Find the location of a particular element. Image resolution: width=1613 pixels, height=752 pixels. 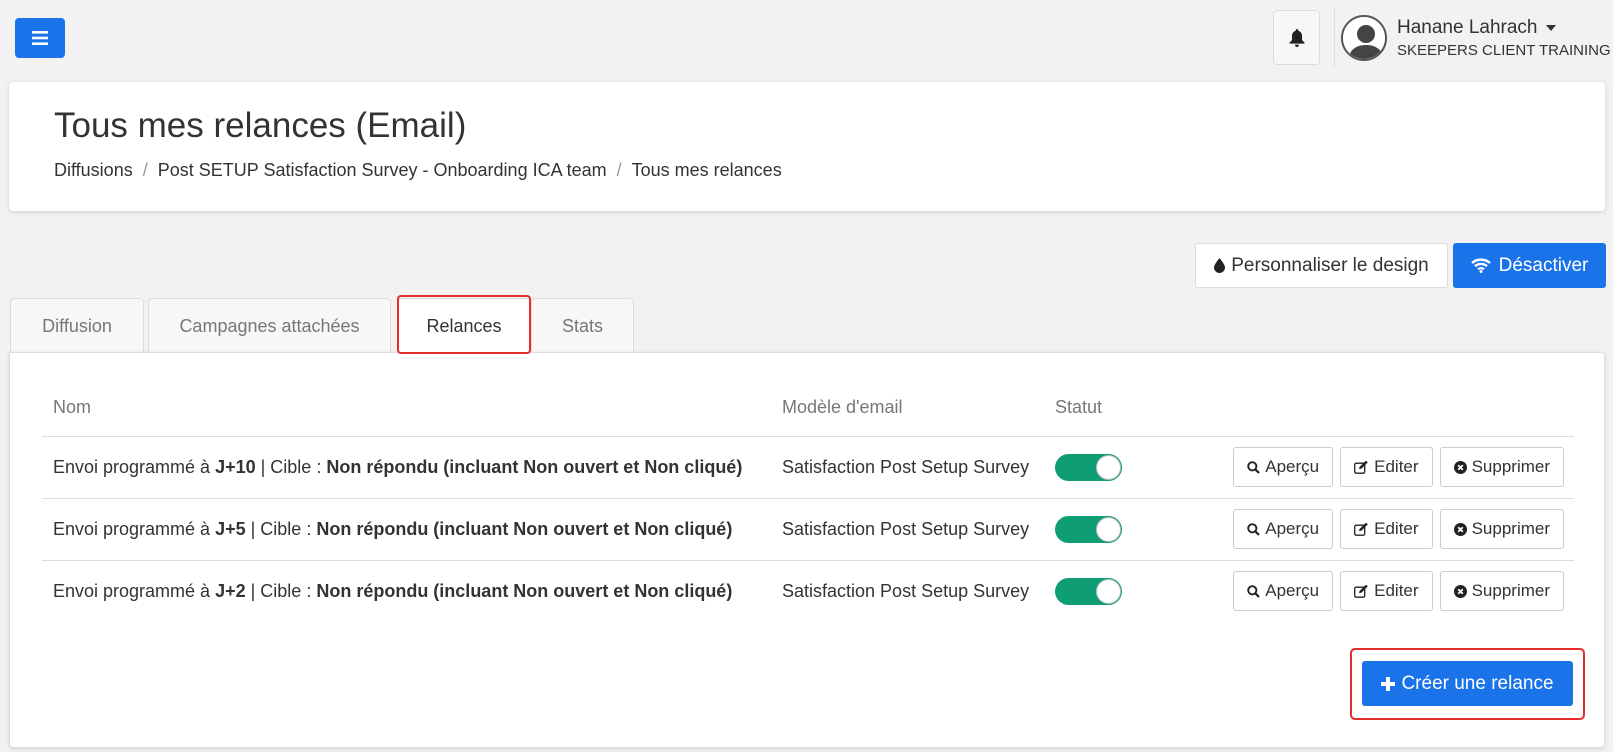

breadcrumb-diffusions: Diffusions is located at coordinates (93, 170).